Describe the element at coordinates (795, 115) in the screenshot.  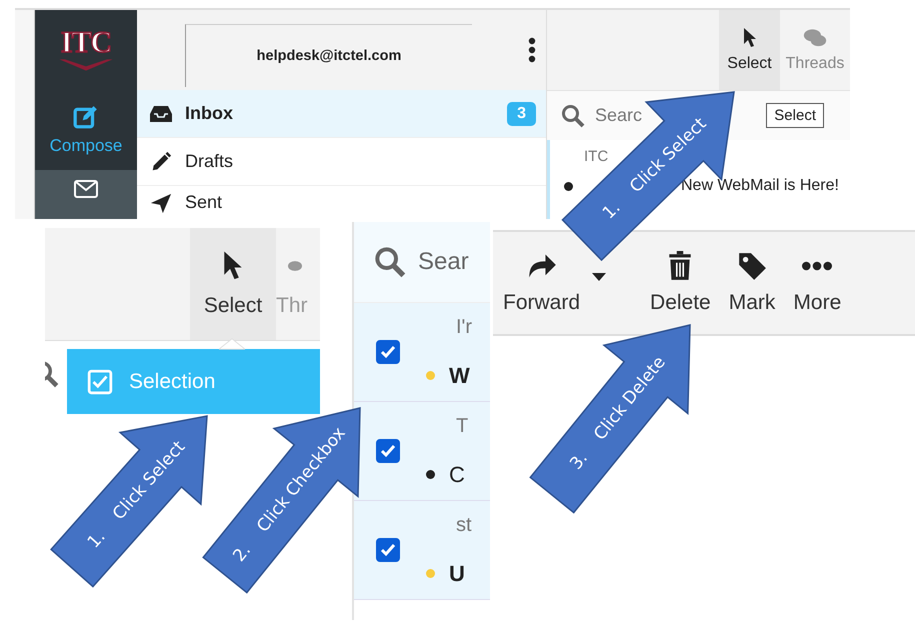
I see `tooltip: Select` at that location.